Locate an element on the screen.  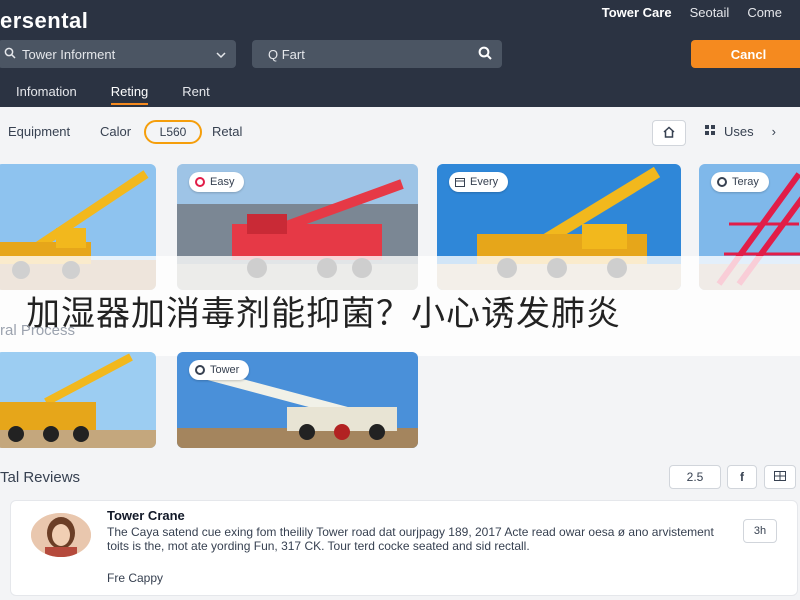
uses-view-toggle: Uses › is located at coordinates (740, 131).